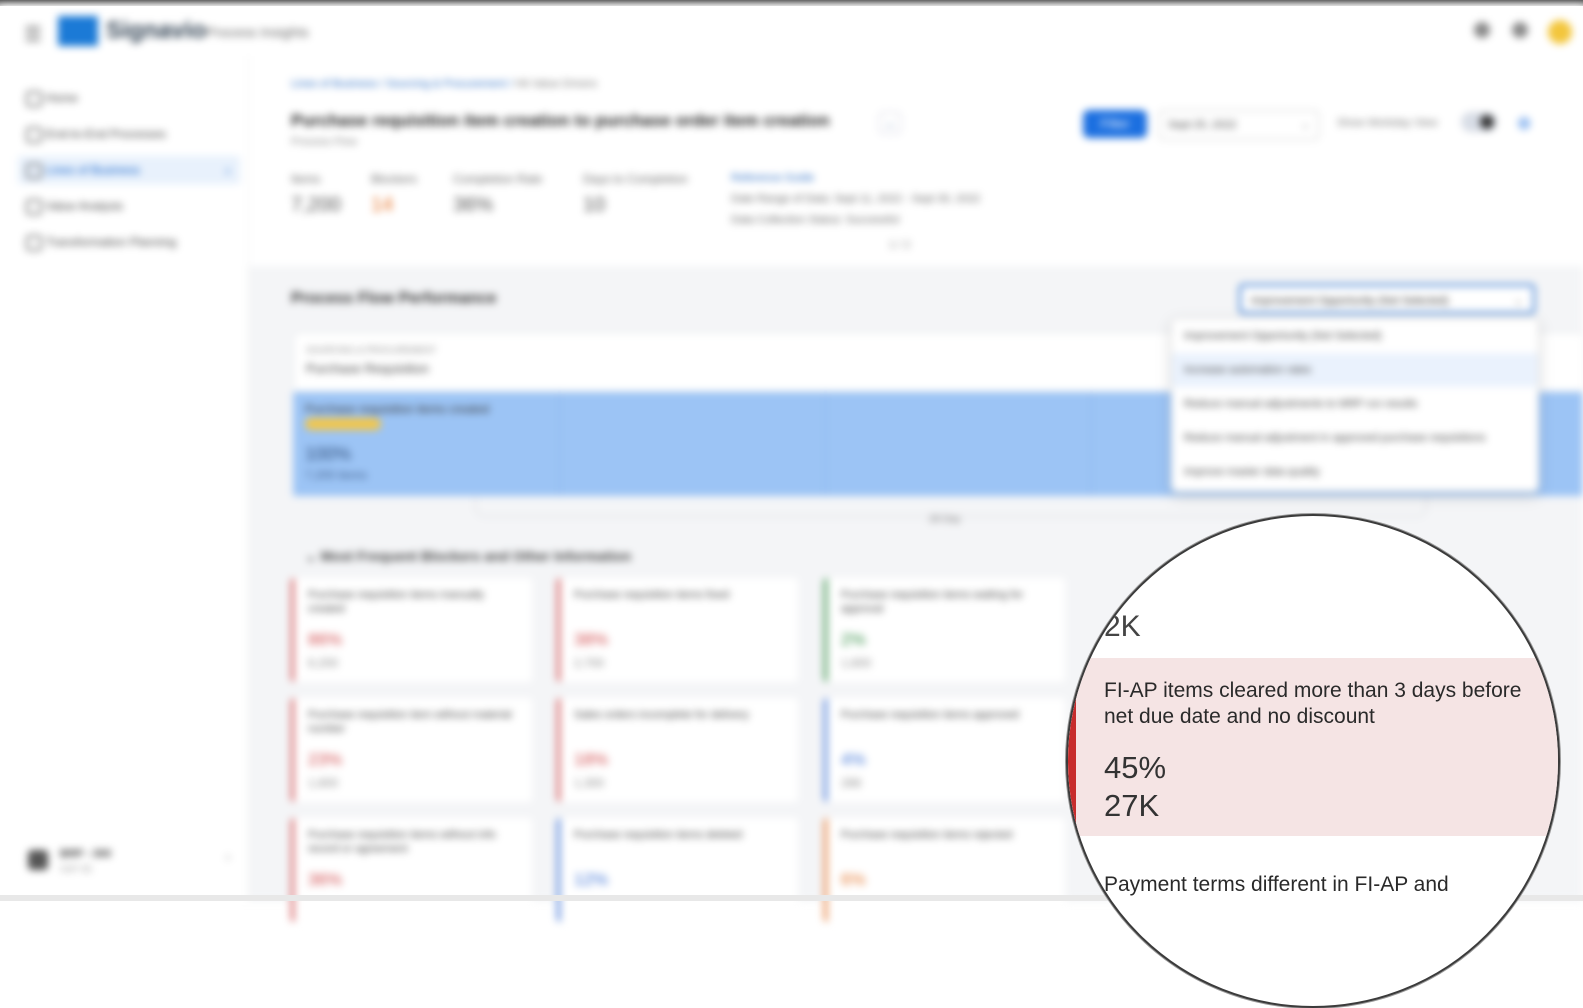 The height and width of the screenshot is (1008, 1583). I want to click on account-icon, so click(38, 860).